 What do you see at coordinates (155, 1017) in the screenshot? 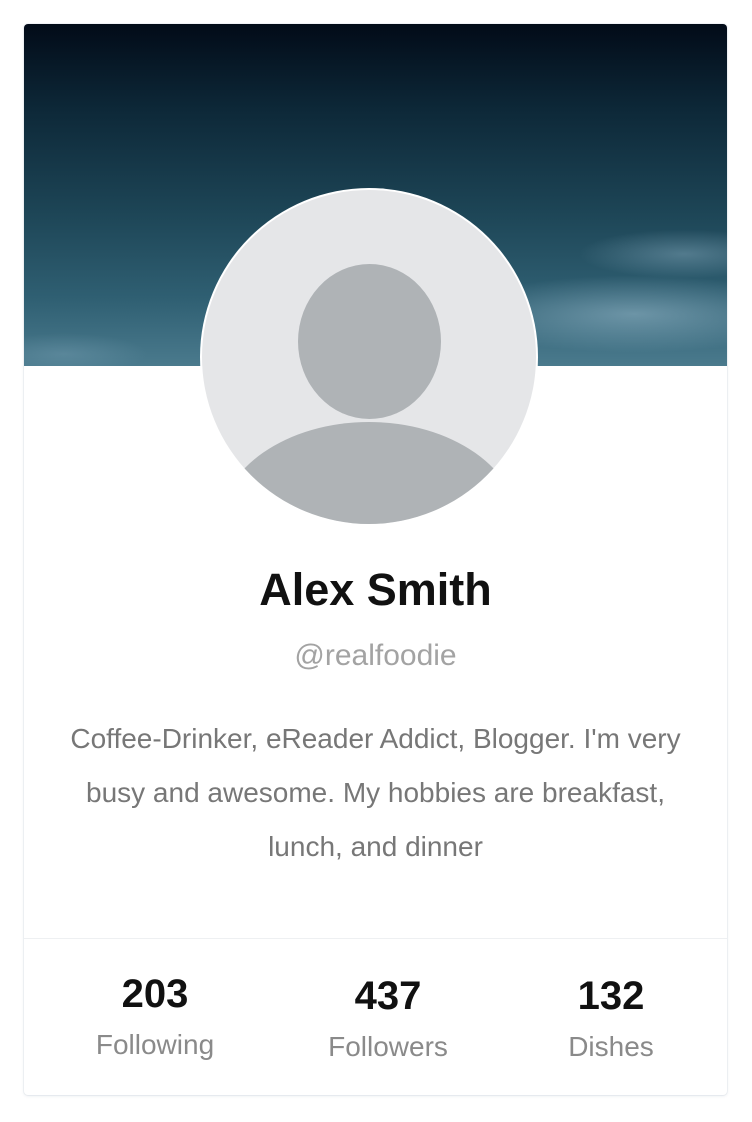
I see `stat-following: 203 Following` at bounding box center [155, 1017].